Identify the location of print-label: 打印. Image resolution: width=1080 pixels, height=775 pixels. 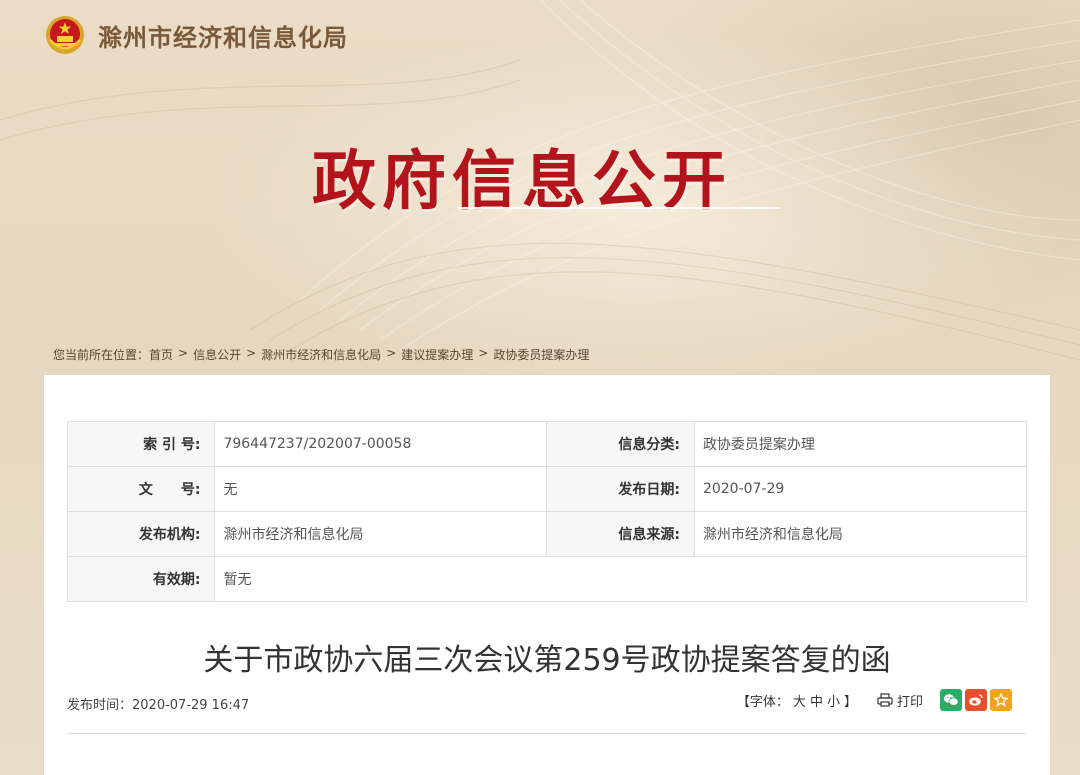
(909, 702).